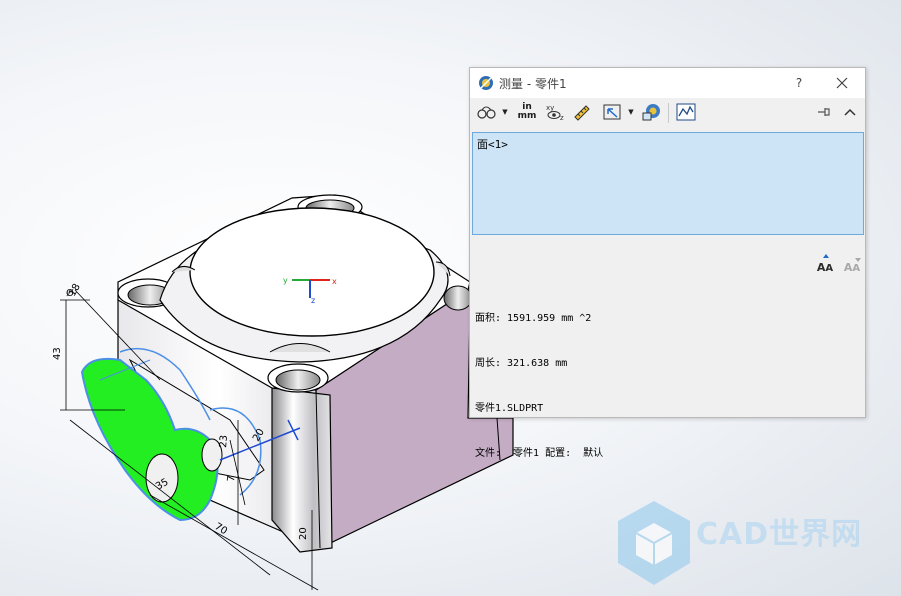 Image resolution: width=901 pixels, height=596 pixels. Describe the element at coordinates (527, 112) in the screenshot. I see `units-precision-button: in mm` at that location.